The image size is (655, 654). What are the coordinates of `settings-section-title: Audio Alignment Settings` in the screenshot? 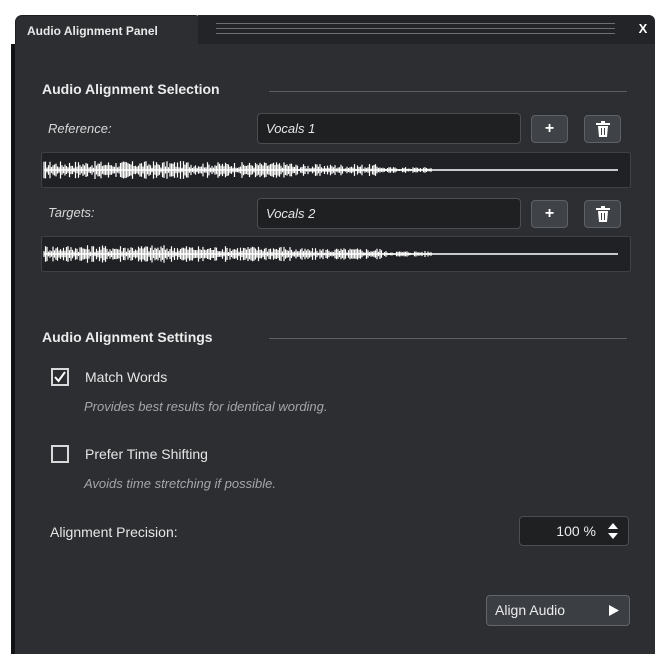 It's located at (127, 337).